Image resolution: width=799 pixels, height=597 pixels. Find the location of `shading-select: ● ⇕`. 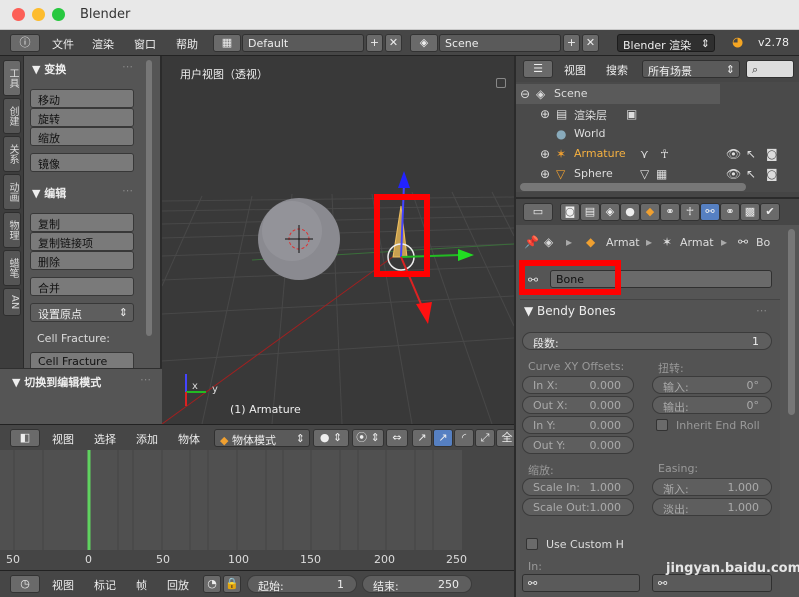

shading-select: ● ⇕ is located at coordinates (331, 438).